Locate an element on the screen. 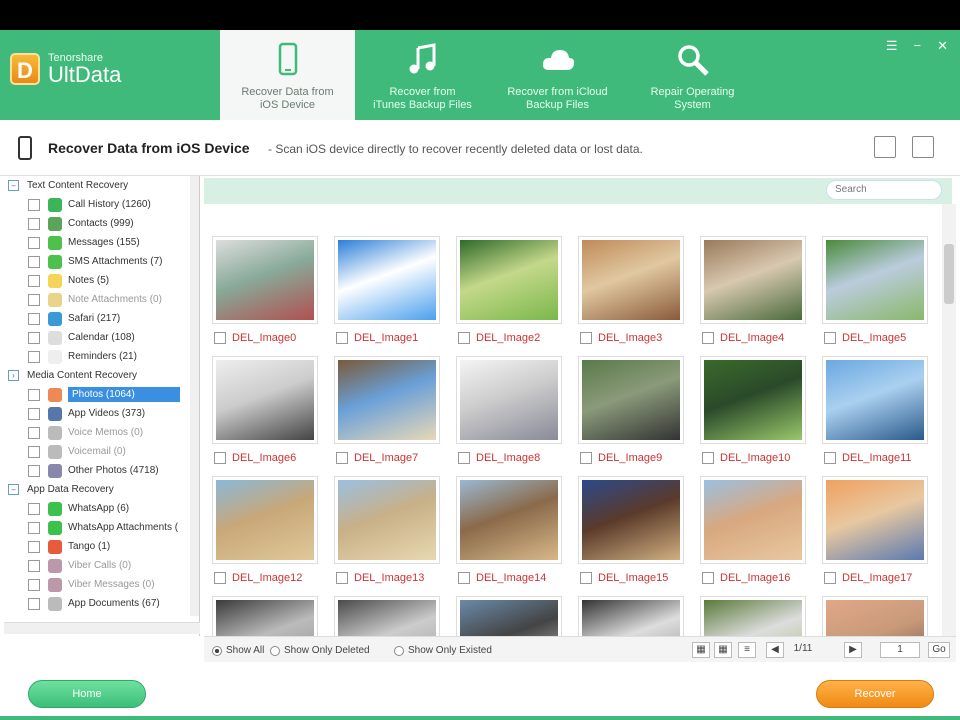 This screenshot has height=720, width=960. sidebar-item: Notes (5) is located at coordinates (101, 280).